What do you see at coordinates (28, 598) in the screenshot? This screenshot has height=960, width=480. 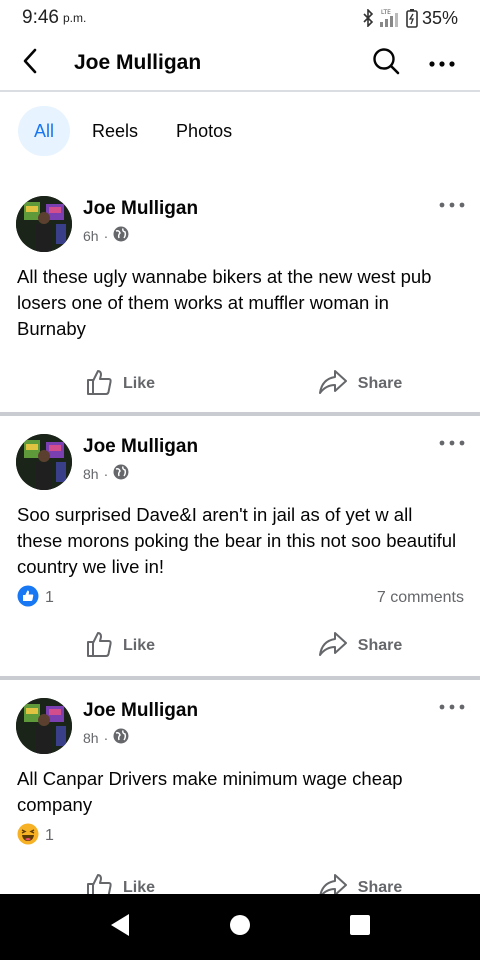 I see `like-reaction-icon` at bounding box center [28, 598].